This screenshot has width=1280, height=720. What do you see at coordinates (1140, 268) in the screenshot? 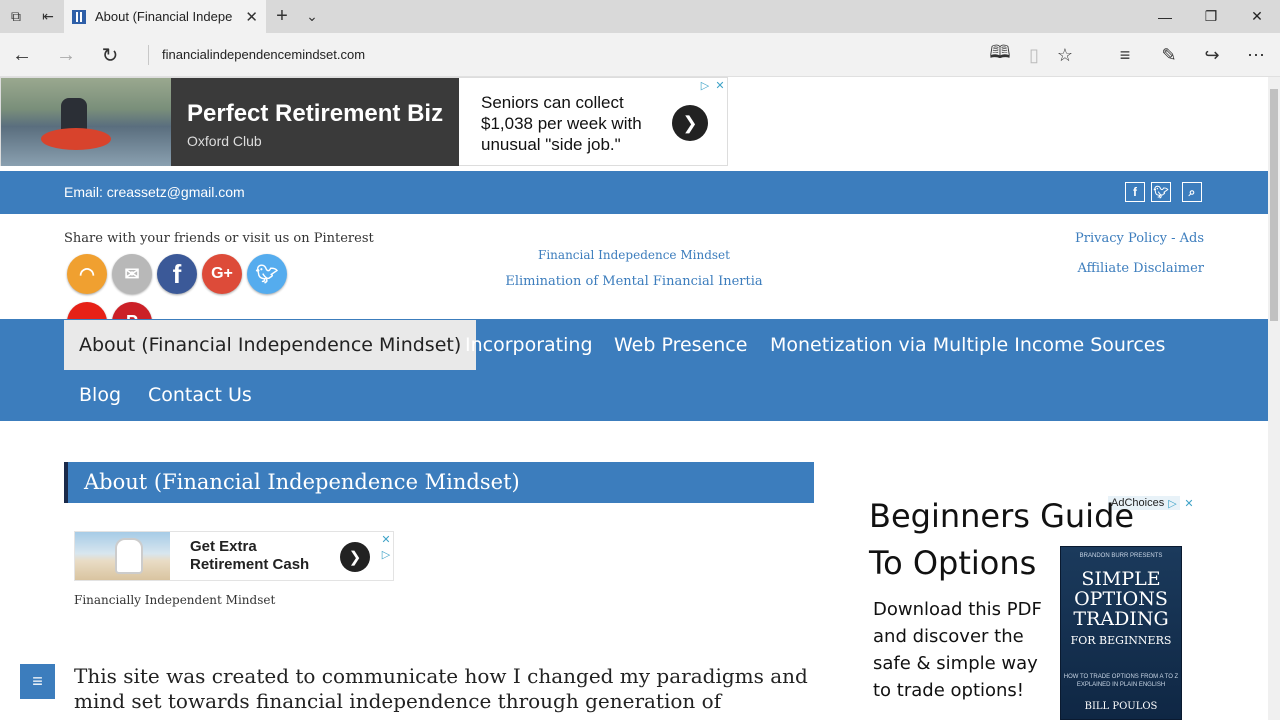
I see `affiliate-disclaimer-link: Affiliate Disclaimer` at bounding box center [1140, 268].